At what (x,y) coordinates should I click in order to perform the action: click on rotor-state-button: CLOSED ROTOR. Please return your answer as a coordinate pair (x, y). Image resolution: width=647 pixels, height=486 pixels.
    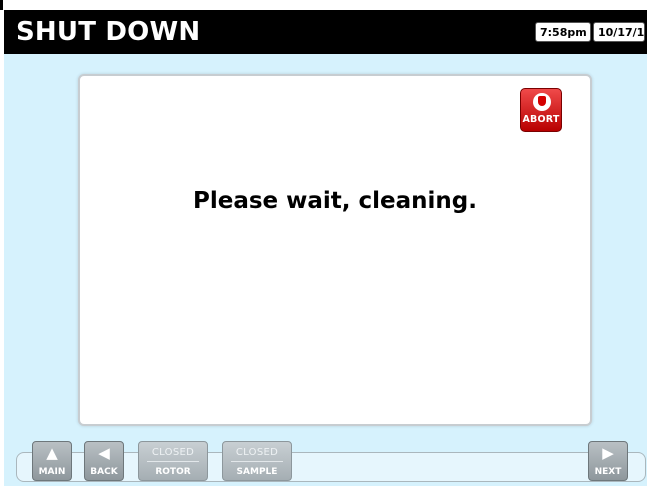
    Looking at the image, I should click on (173, 461).